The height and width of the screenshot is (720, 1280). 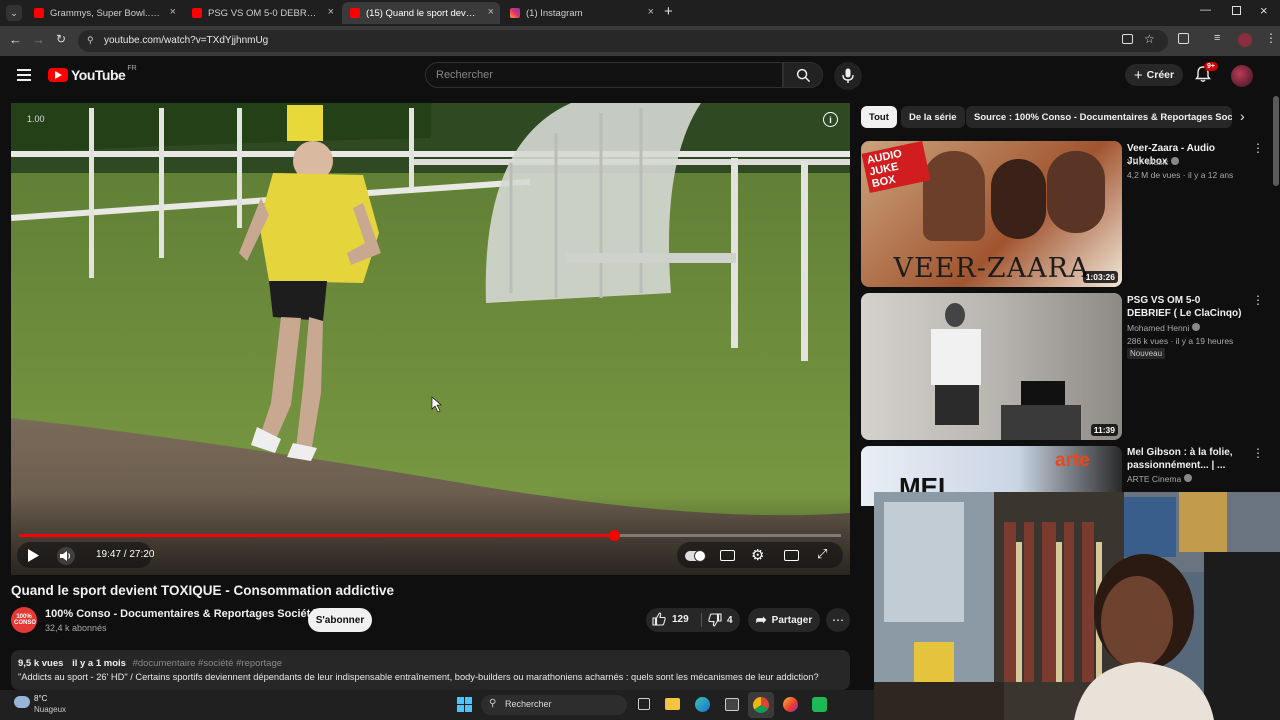 I want to click on like-dislike-divider, so click(x=701, y=620).